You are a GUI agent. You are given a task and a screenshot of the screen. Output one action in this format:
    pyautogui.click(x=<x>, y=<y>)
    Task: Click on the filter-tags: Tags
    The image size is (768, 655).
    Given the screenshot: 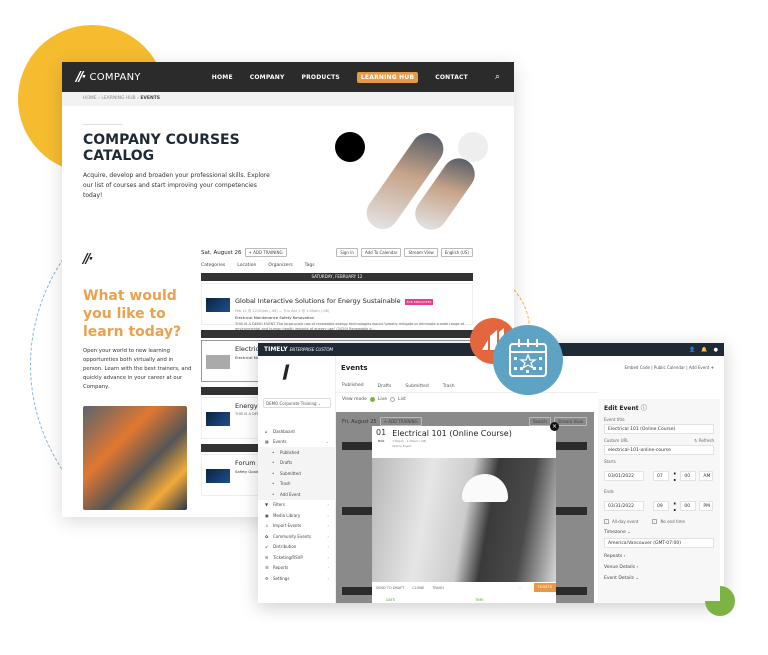 What is the action you would take?
    pyautogui.click(x=310, y=265)
    